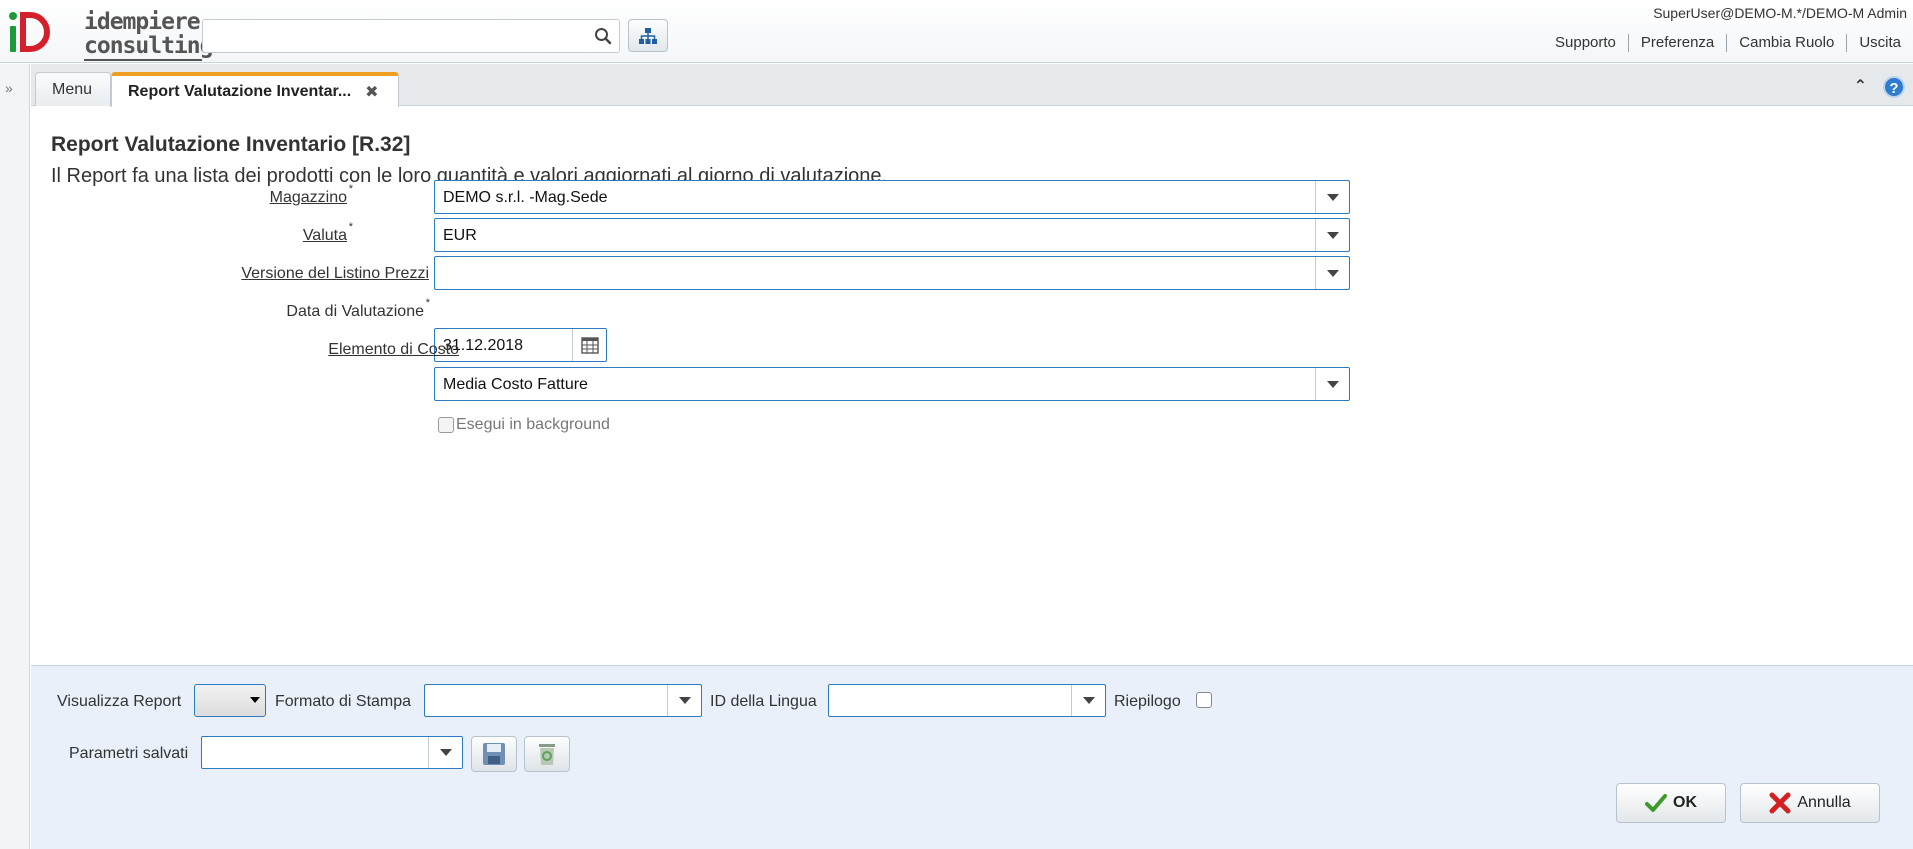 The width and height of the screenshot is (1913, 849). What do you see at coordinates (148, 34) in the screenshot?
I see `logo-text: idempiere consulting` at bounding box center [148, 34].